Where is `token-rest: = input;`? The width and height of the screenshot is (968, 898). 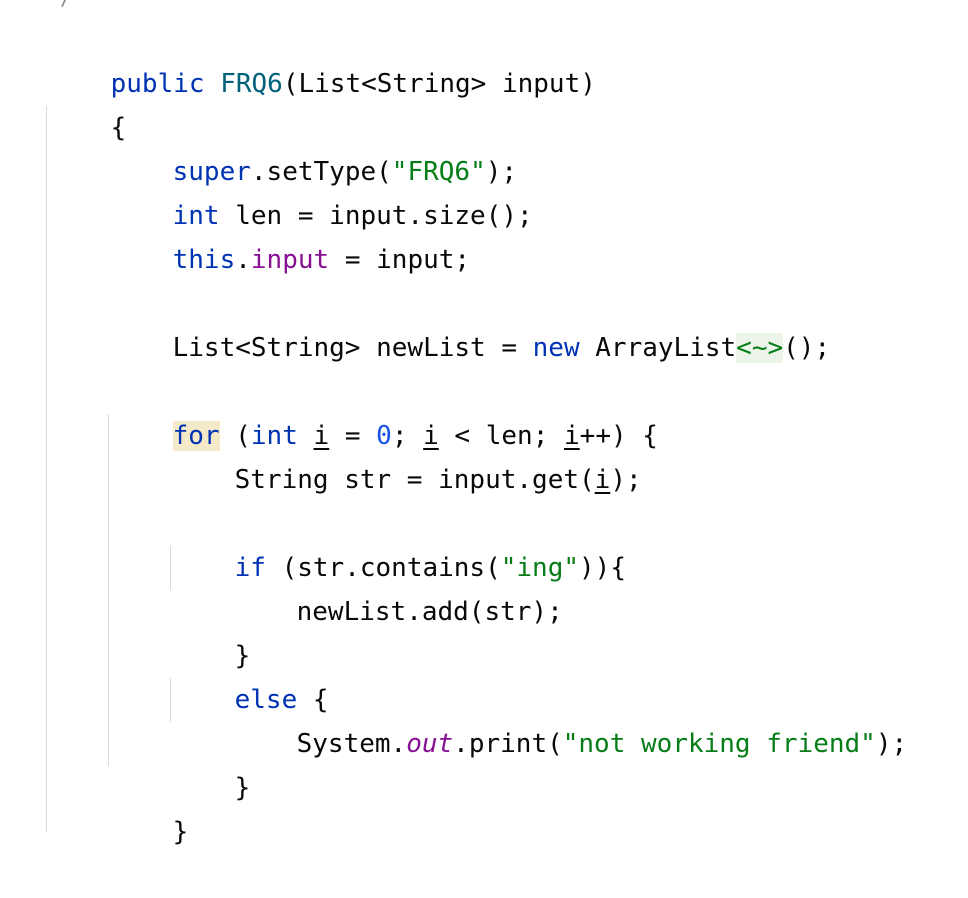
token-rest: = input; is located at coordinates (400, 260).